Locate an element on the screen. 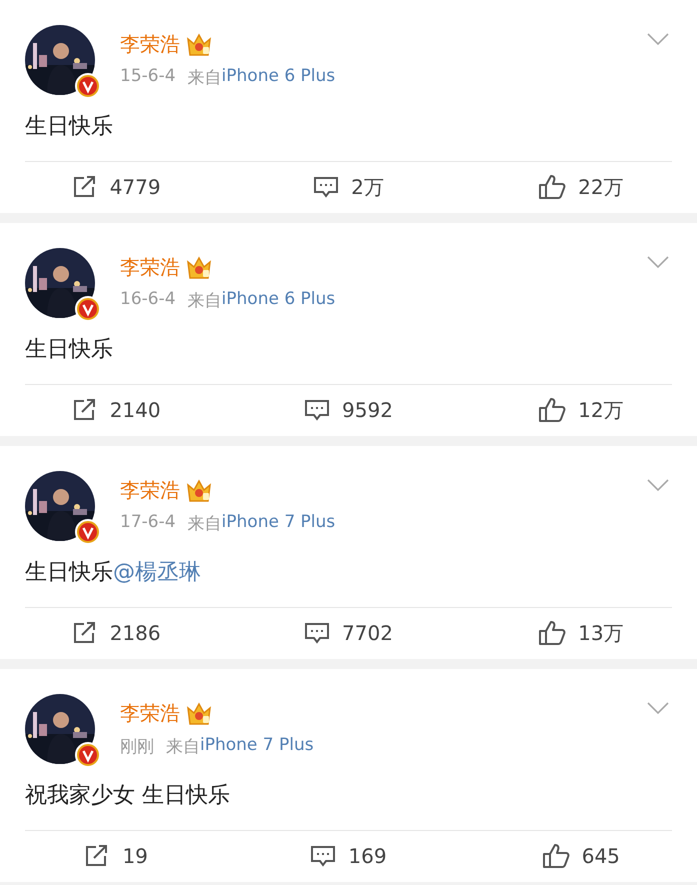 This screenshot has height=885, width=697. repost-count: 2140 is located at coordinates (135, 410).